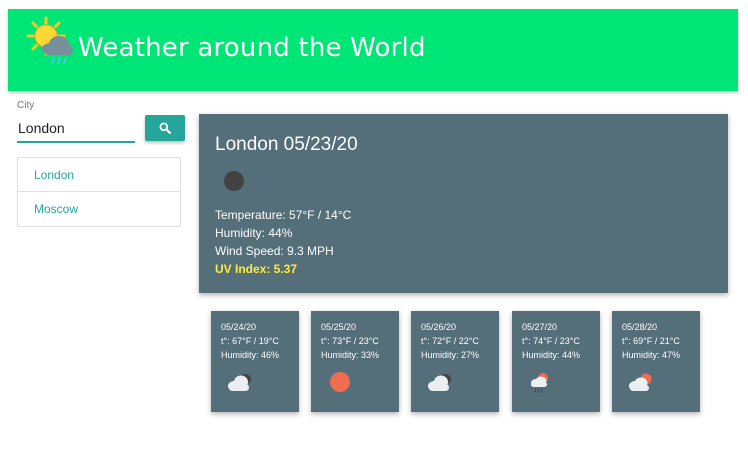  Describe the element at coordinates (540, 327) in the screenshot. I see `forecast-date: 05/27/20` at that location.